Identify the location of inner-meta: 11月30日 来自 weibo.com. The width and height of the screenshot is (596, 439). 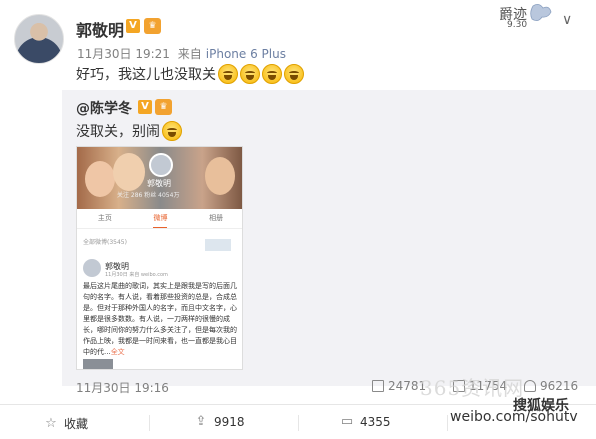
(136, 275).